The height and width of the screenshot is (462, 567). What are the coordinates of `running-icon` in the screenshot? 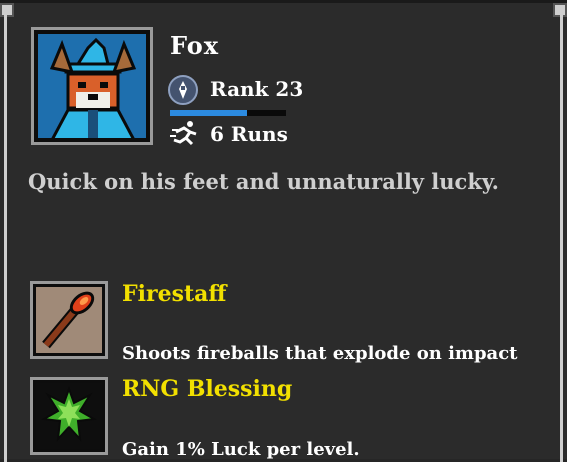 It's located at (183, 133).